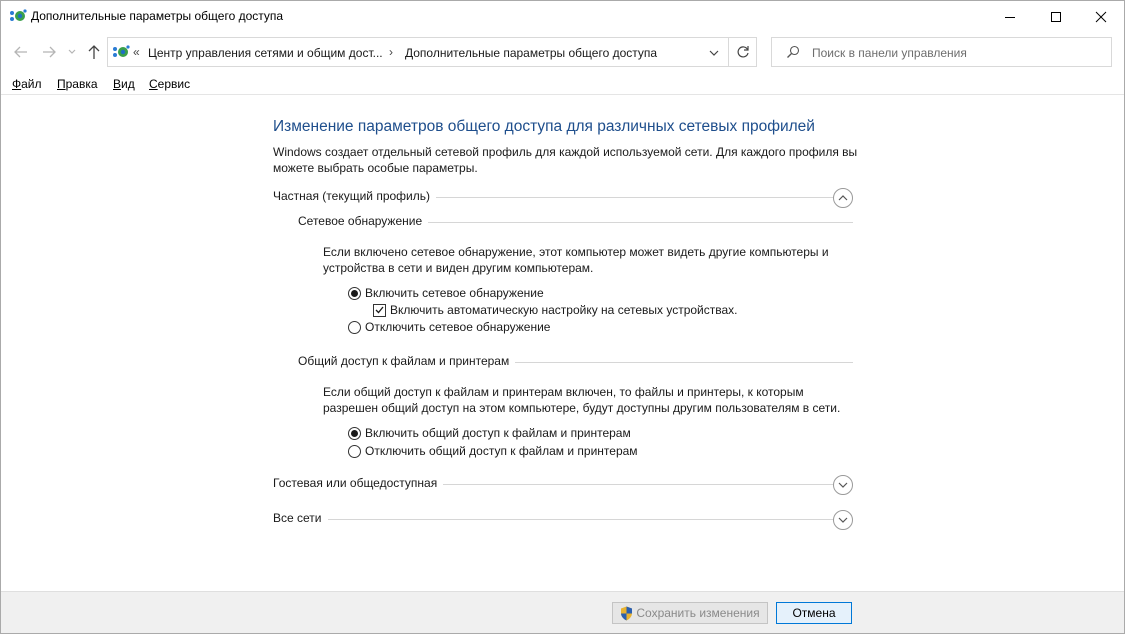 The height and width of the screenshot is (634, 1125). I want to click on save-changes-button: Сохранить изменения, so click(690, 613).